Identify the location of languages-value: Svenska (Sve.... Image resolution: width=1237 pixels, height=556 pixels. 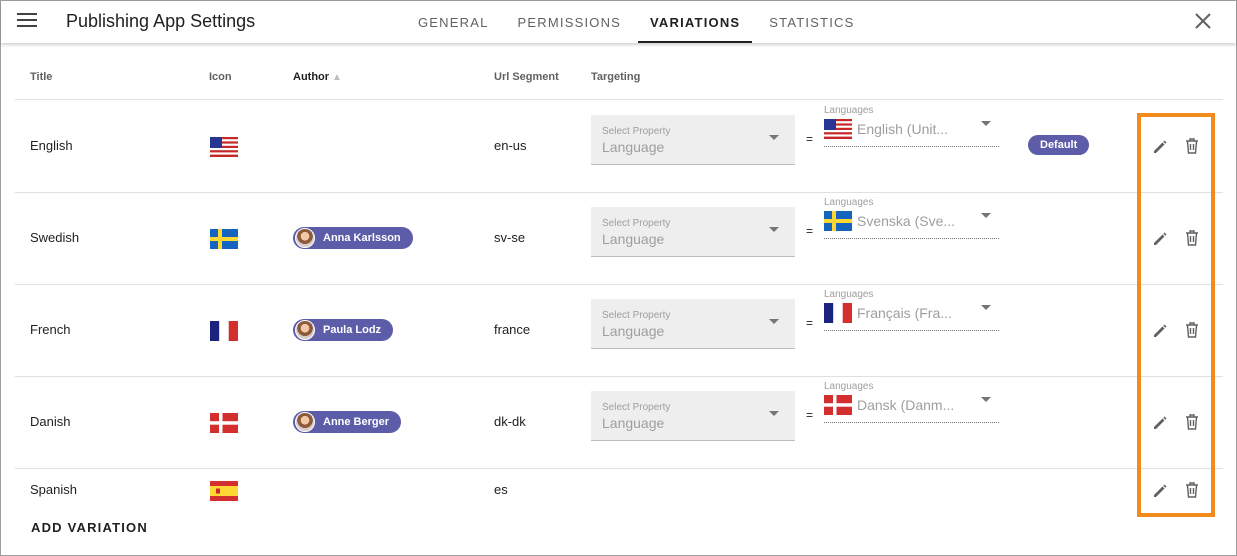
(906, 221).